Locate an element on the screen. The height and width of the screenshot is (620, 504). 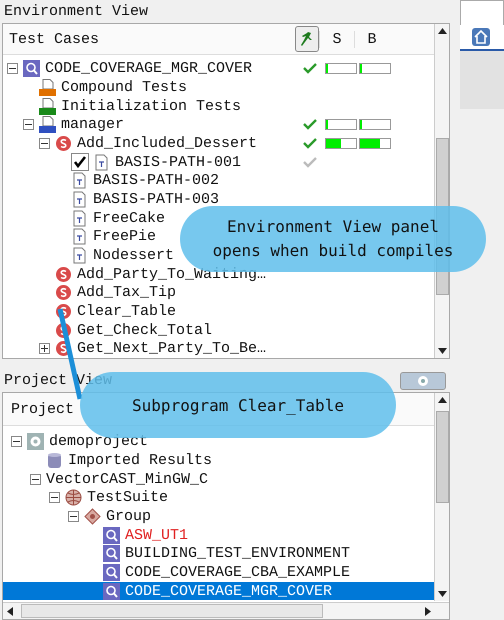
diamond-icon is located at coordinates (92, 516).